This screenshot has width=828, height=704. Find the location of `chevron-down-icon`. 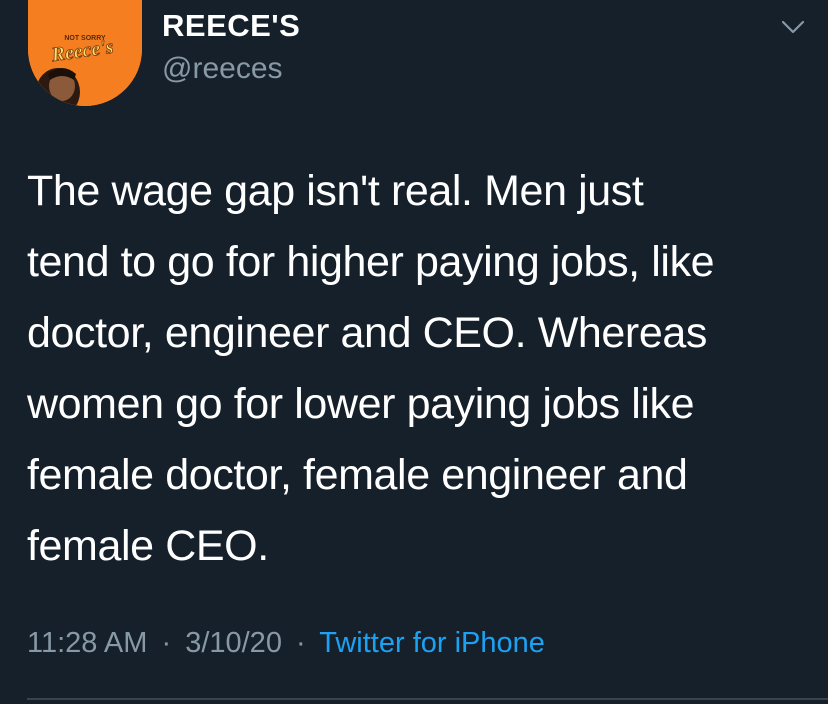

chevron-down-icon is located at coordinates (793, 27).